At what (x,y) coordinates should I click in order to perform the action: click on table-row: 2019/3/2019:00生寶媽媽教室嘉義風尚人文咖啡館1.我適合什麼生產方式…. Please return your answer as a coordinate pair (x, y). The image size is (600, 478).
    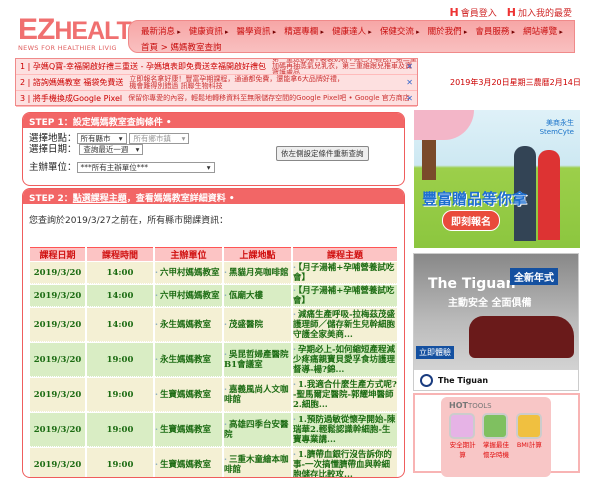
    Looking at the image, I should click on (213, 395).